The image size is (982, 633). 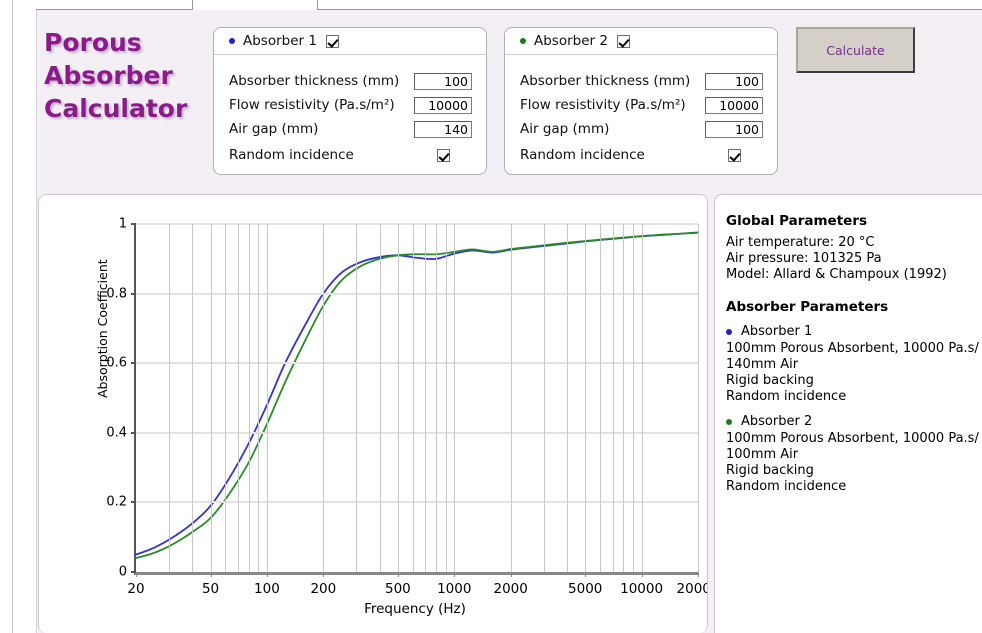 I want to click on chart-x-tick-label: 500, so click(x=397, y=589).